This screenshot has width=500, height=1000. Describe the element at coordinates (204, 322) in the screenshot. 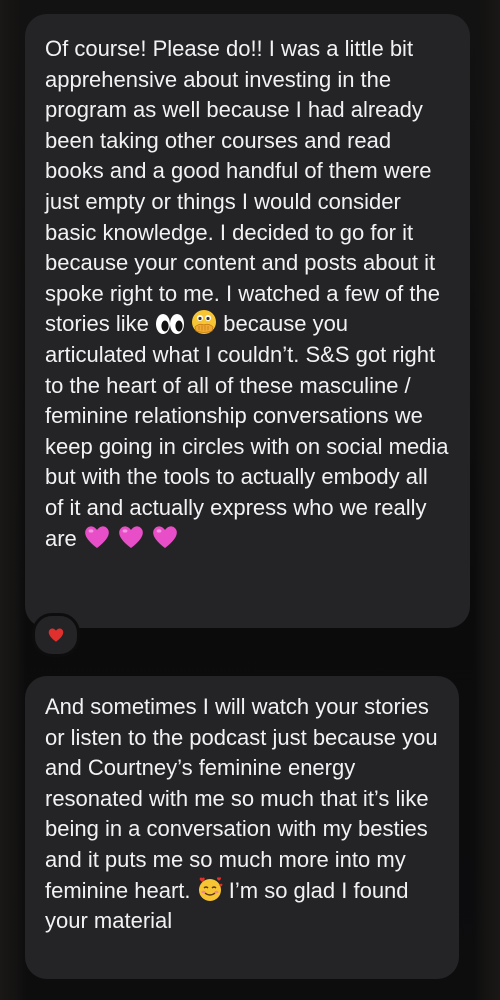

I see `face-with-open-eyes-and-hand-over-mouth-icon` at that location.